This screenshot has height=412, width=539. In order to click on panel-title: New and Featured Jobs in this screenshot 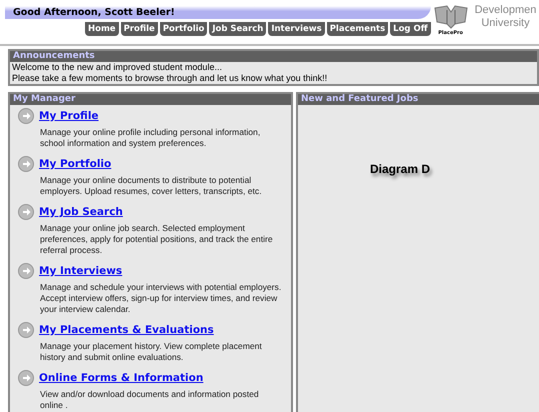, I will do `click(418, 99)`.